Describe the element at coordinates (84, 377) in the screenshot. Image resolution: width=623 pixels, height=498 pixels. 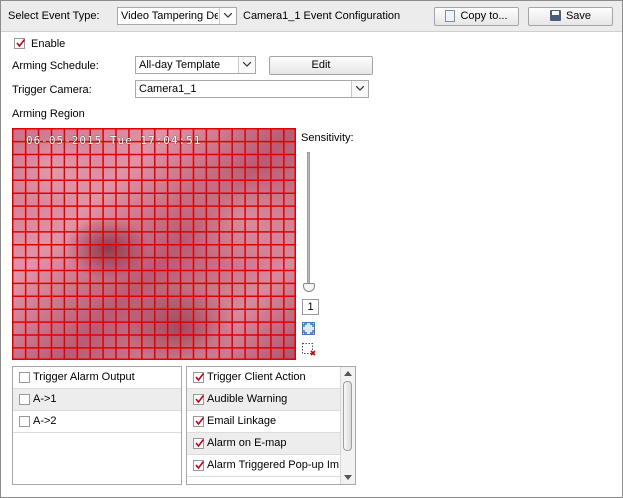
I see `list-item-label: Trigger Alarm Output` at that location.